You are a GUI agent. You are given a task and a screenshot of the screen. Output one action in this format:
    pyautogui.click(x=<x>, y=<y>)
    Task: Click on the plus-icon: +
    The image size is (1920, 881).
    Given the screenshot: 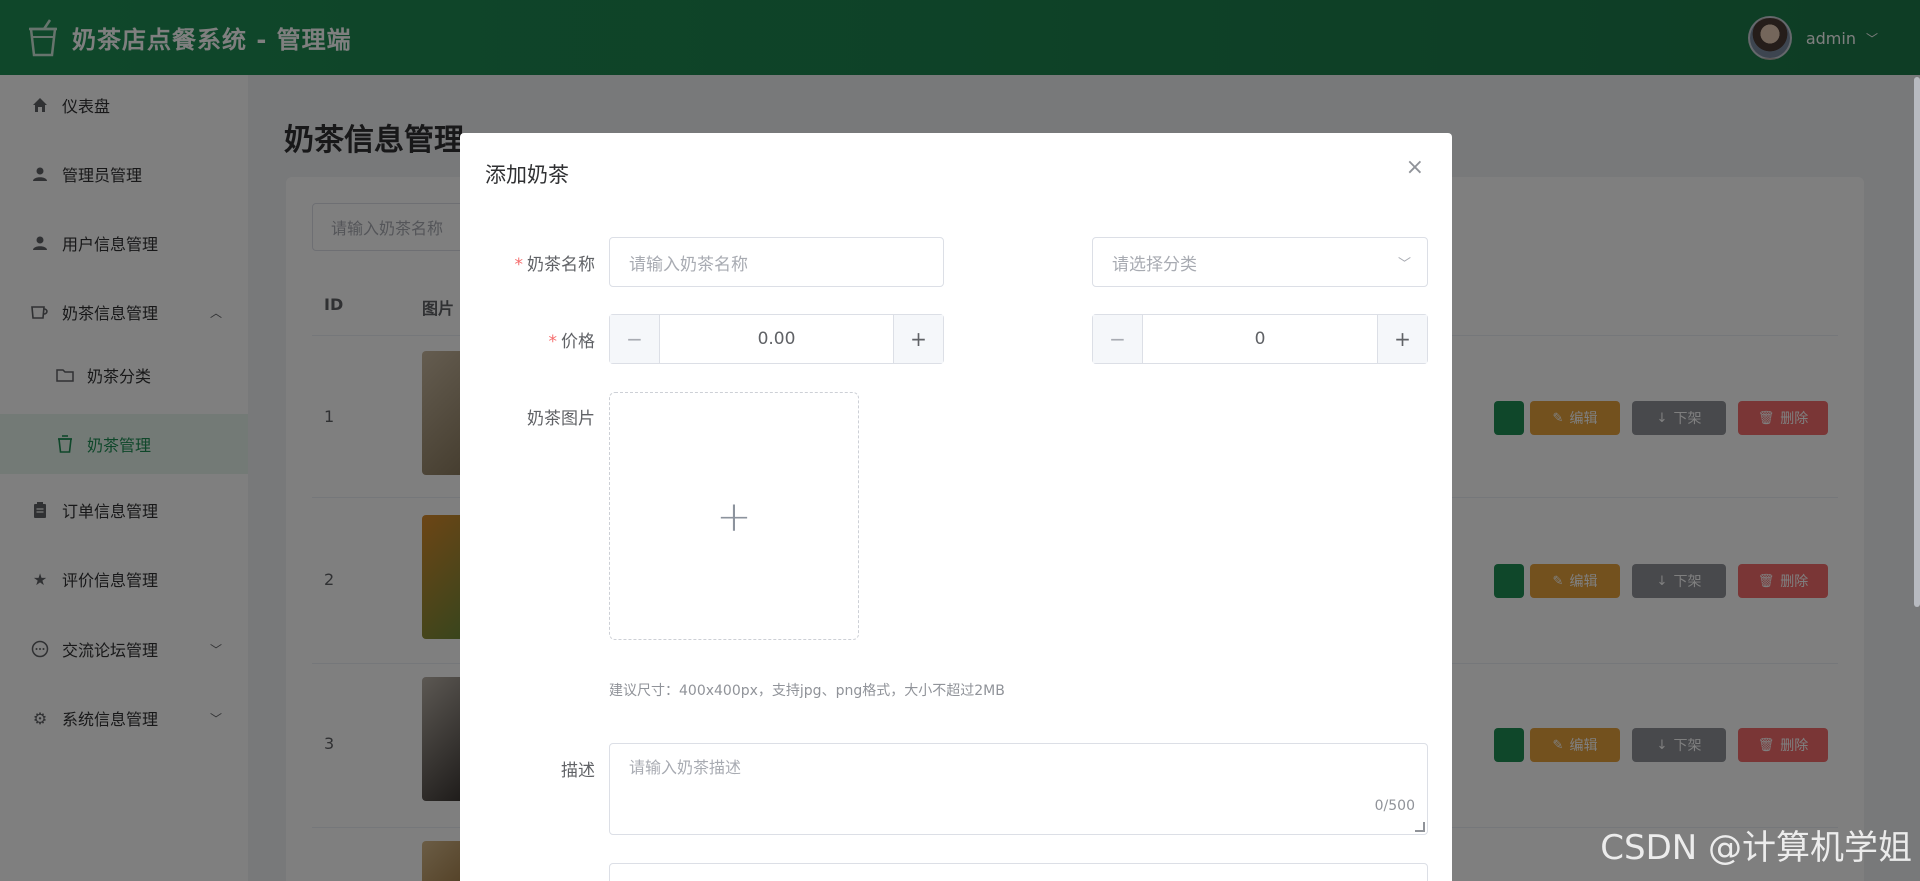 What is the action you would take?
    pyautogui.click(x=734, y=516)
    